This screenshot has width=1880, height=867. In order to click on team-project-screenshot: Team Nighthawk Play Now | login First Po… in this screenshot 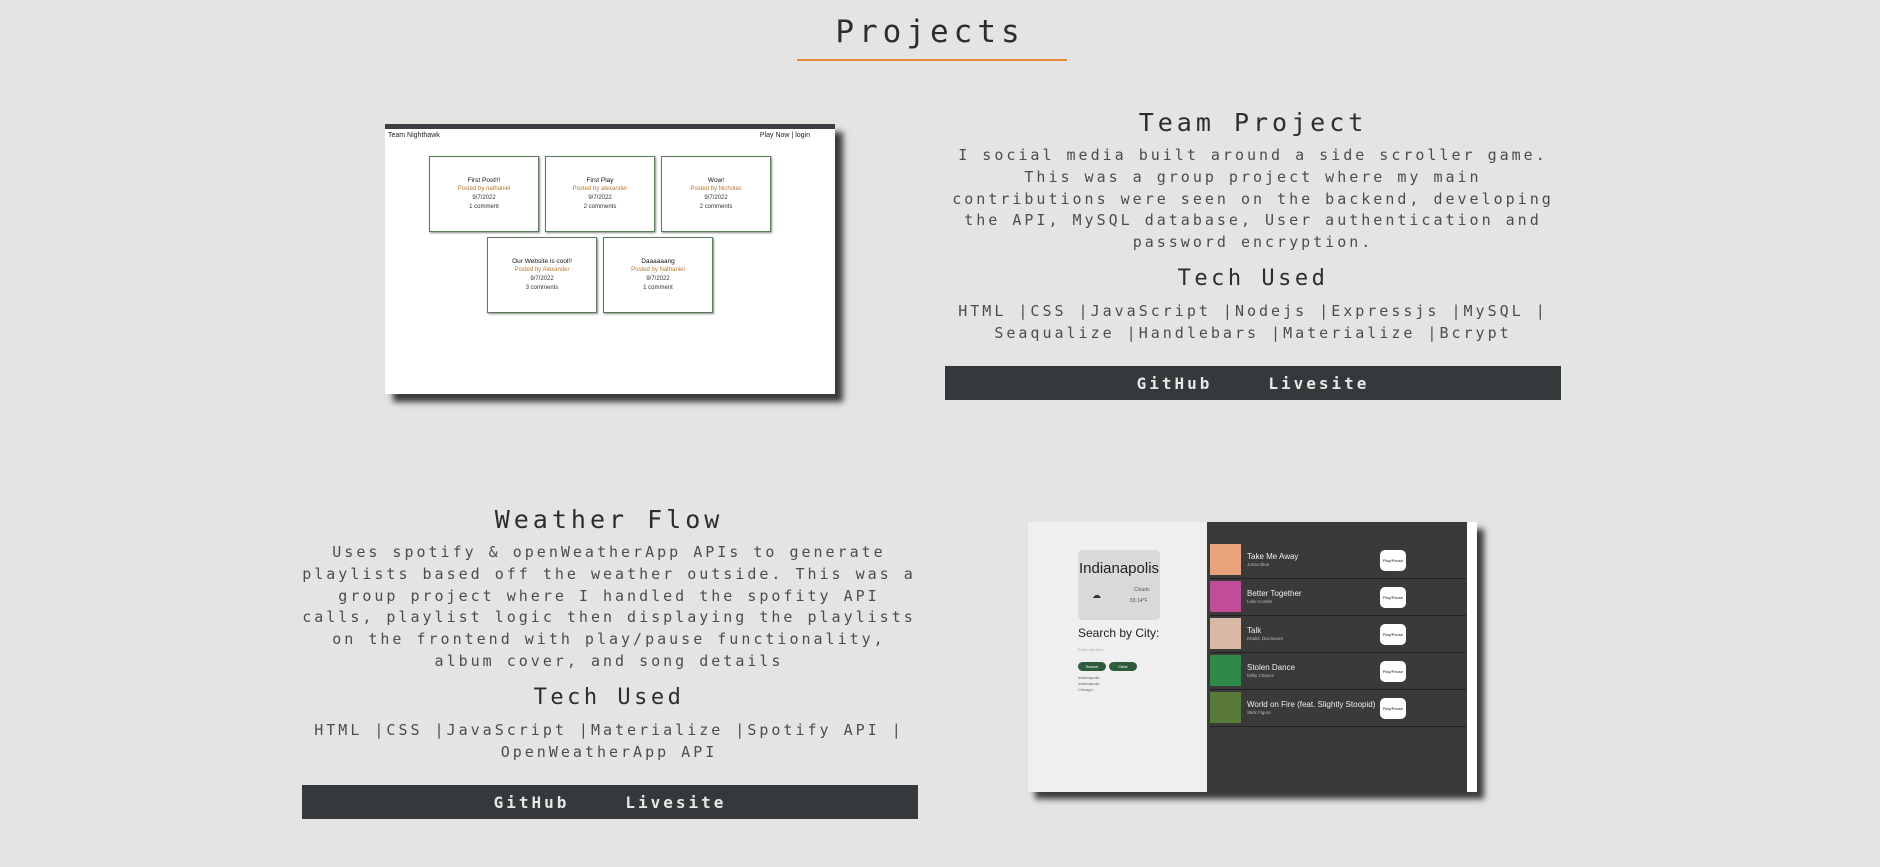, I will do `click(610, 259)`.